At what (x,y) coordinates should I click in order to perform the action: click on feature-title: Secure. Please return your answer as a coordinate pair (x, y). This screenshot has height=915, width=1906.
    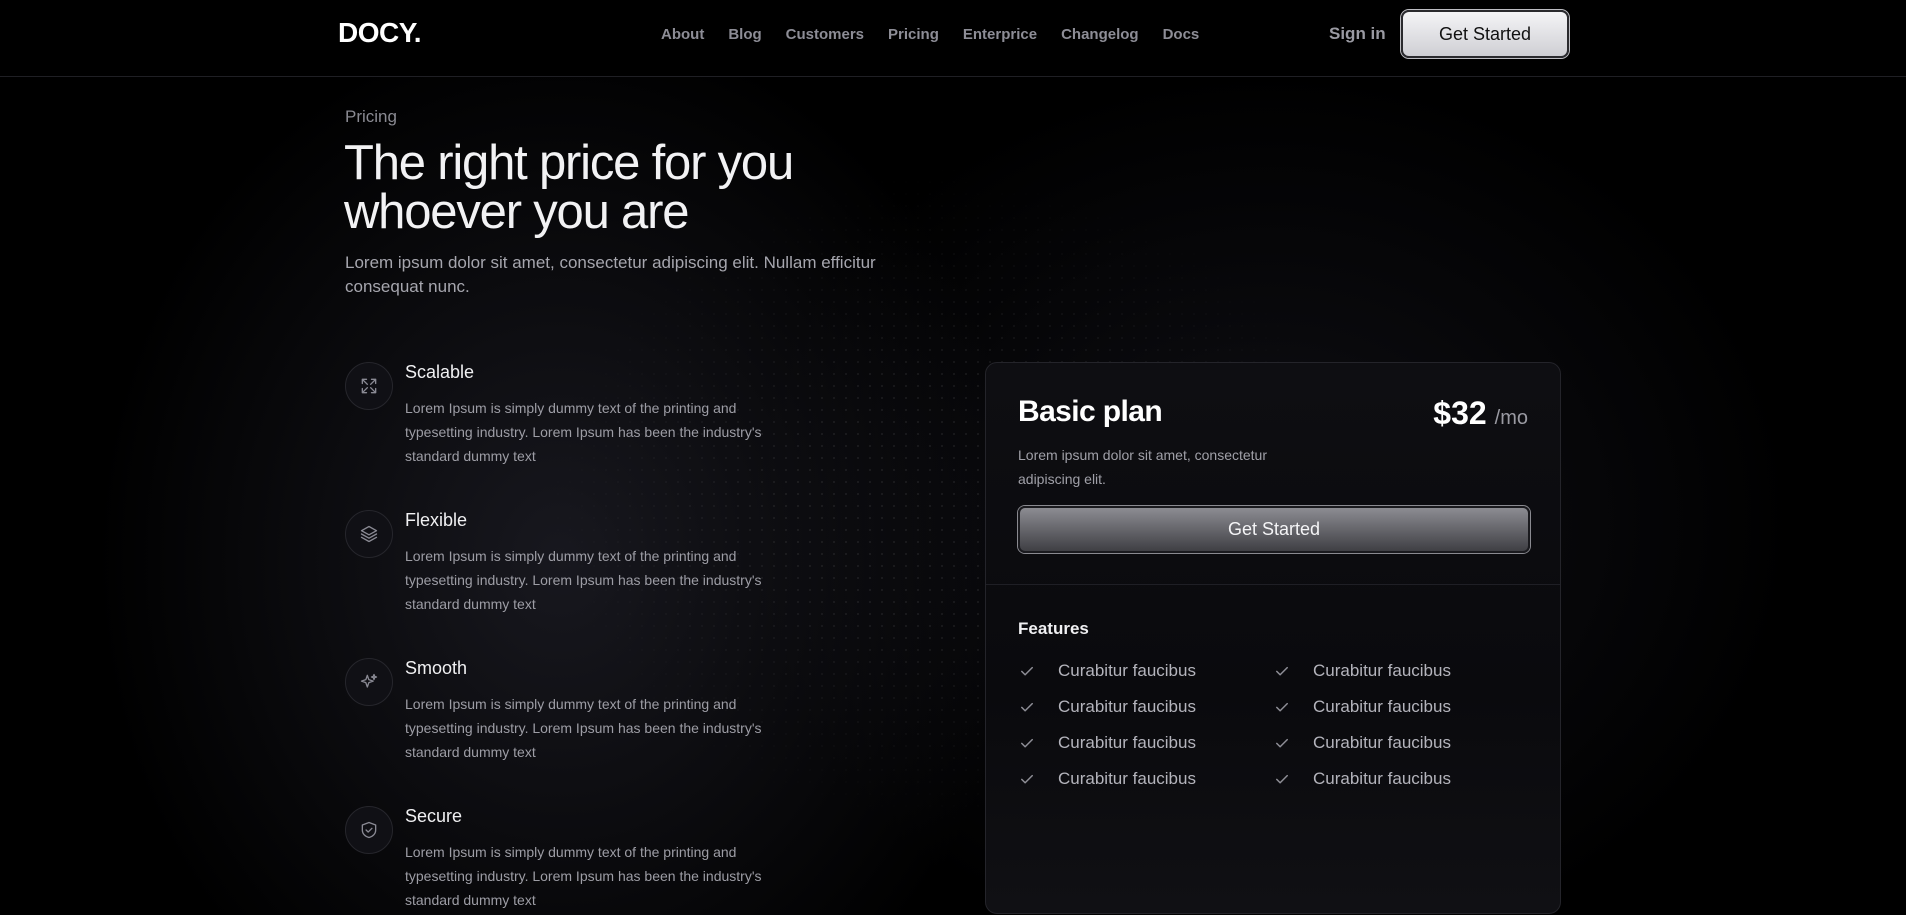
    Looking at the image, I should click on (434, 816).